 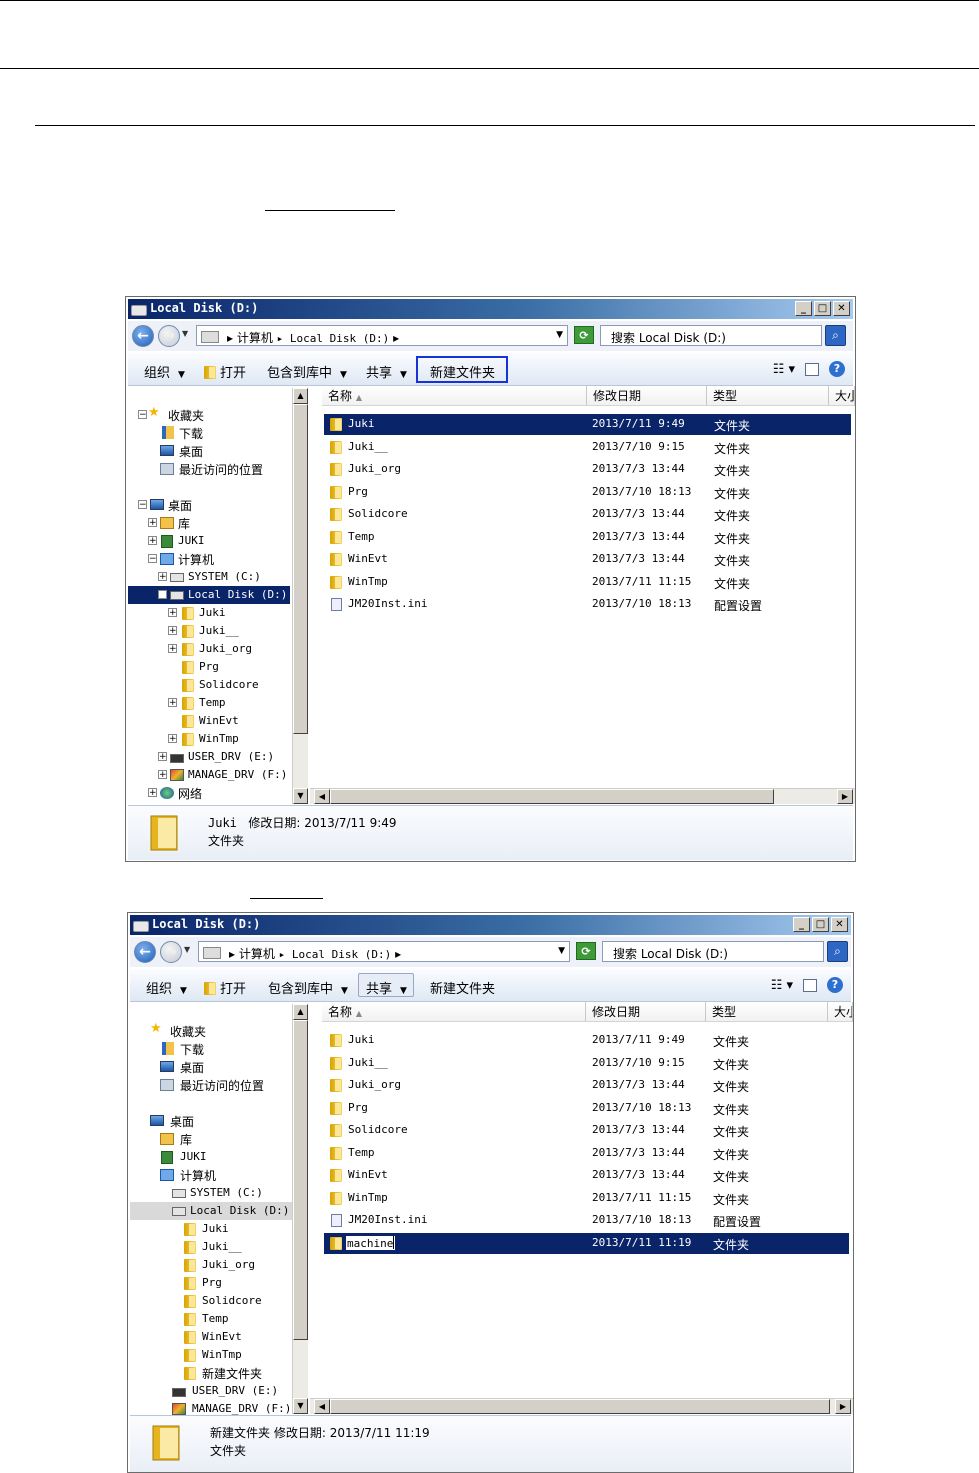 I want to click on tree-item-desktop: − 桌面, so click(x=209, y=505).